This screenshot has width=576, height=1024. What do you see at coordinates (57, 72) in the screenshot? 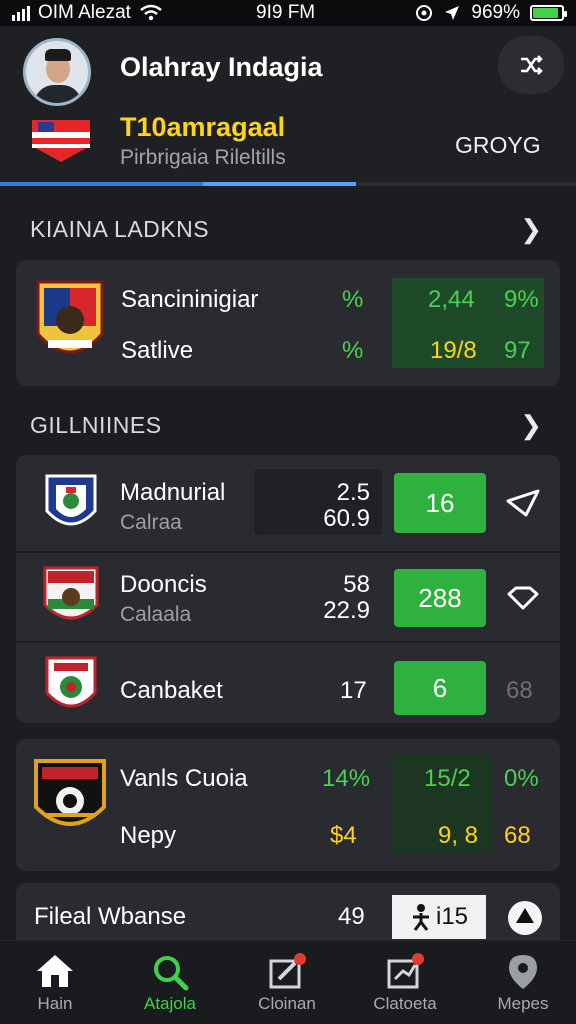
I see `avatar` at bounding box center [57, 72].